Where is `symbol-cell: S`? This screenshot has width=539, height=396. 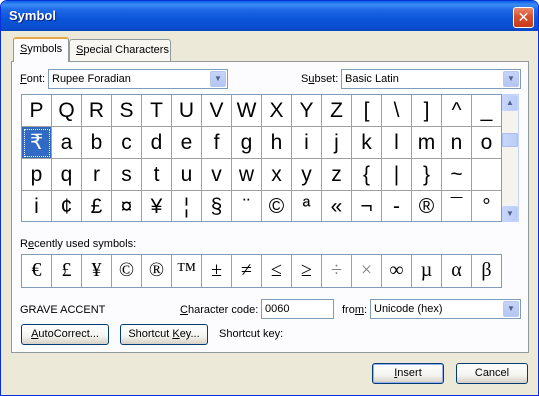
symbol-cell: S is located at coordinates (127, 111).